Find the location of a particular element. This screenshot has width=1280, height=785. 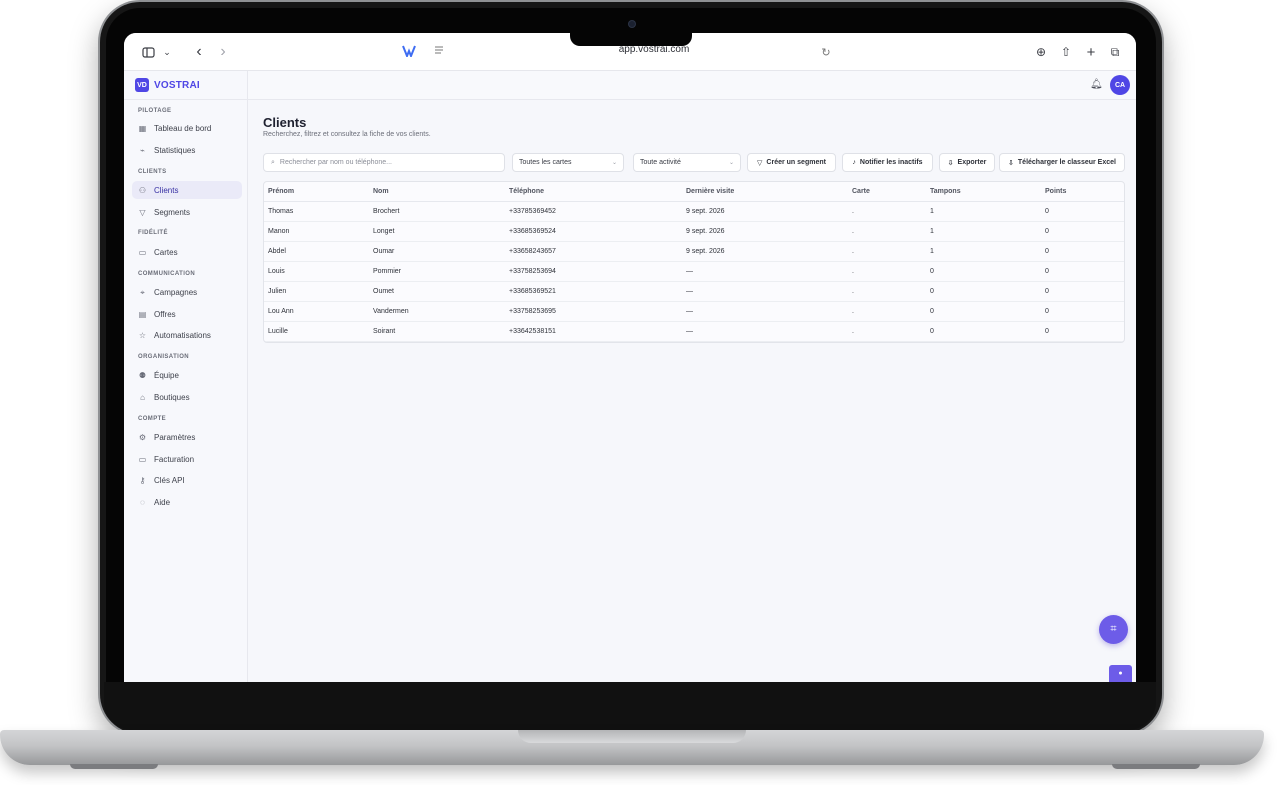

export-label: Exporter is located at coordinates (972, 162).